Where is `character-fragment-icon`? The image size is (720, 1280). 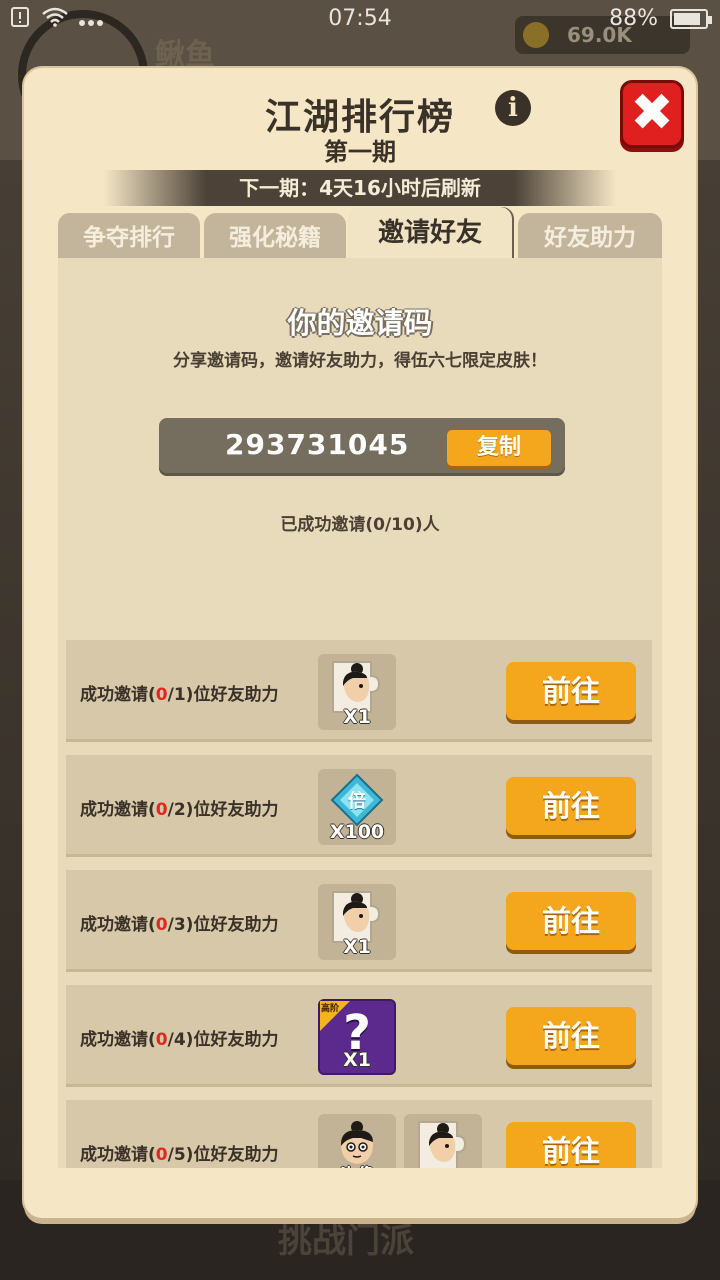 character-fragment-icon is located at coordinates (442, 1144).